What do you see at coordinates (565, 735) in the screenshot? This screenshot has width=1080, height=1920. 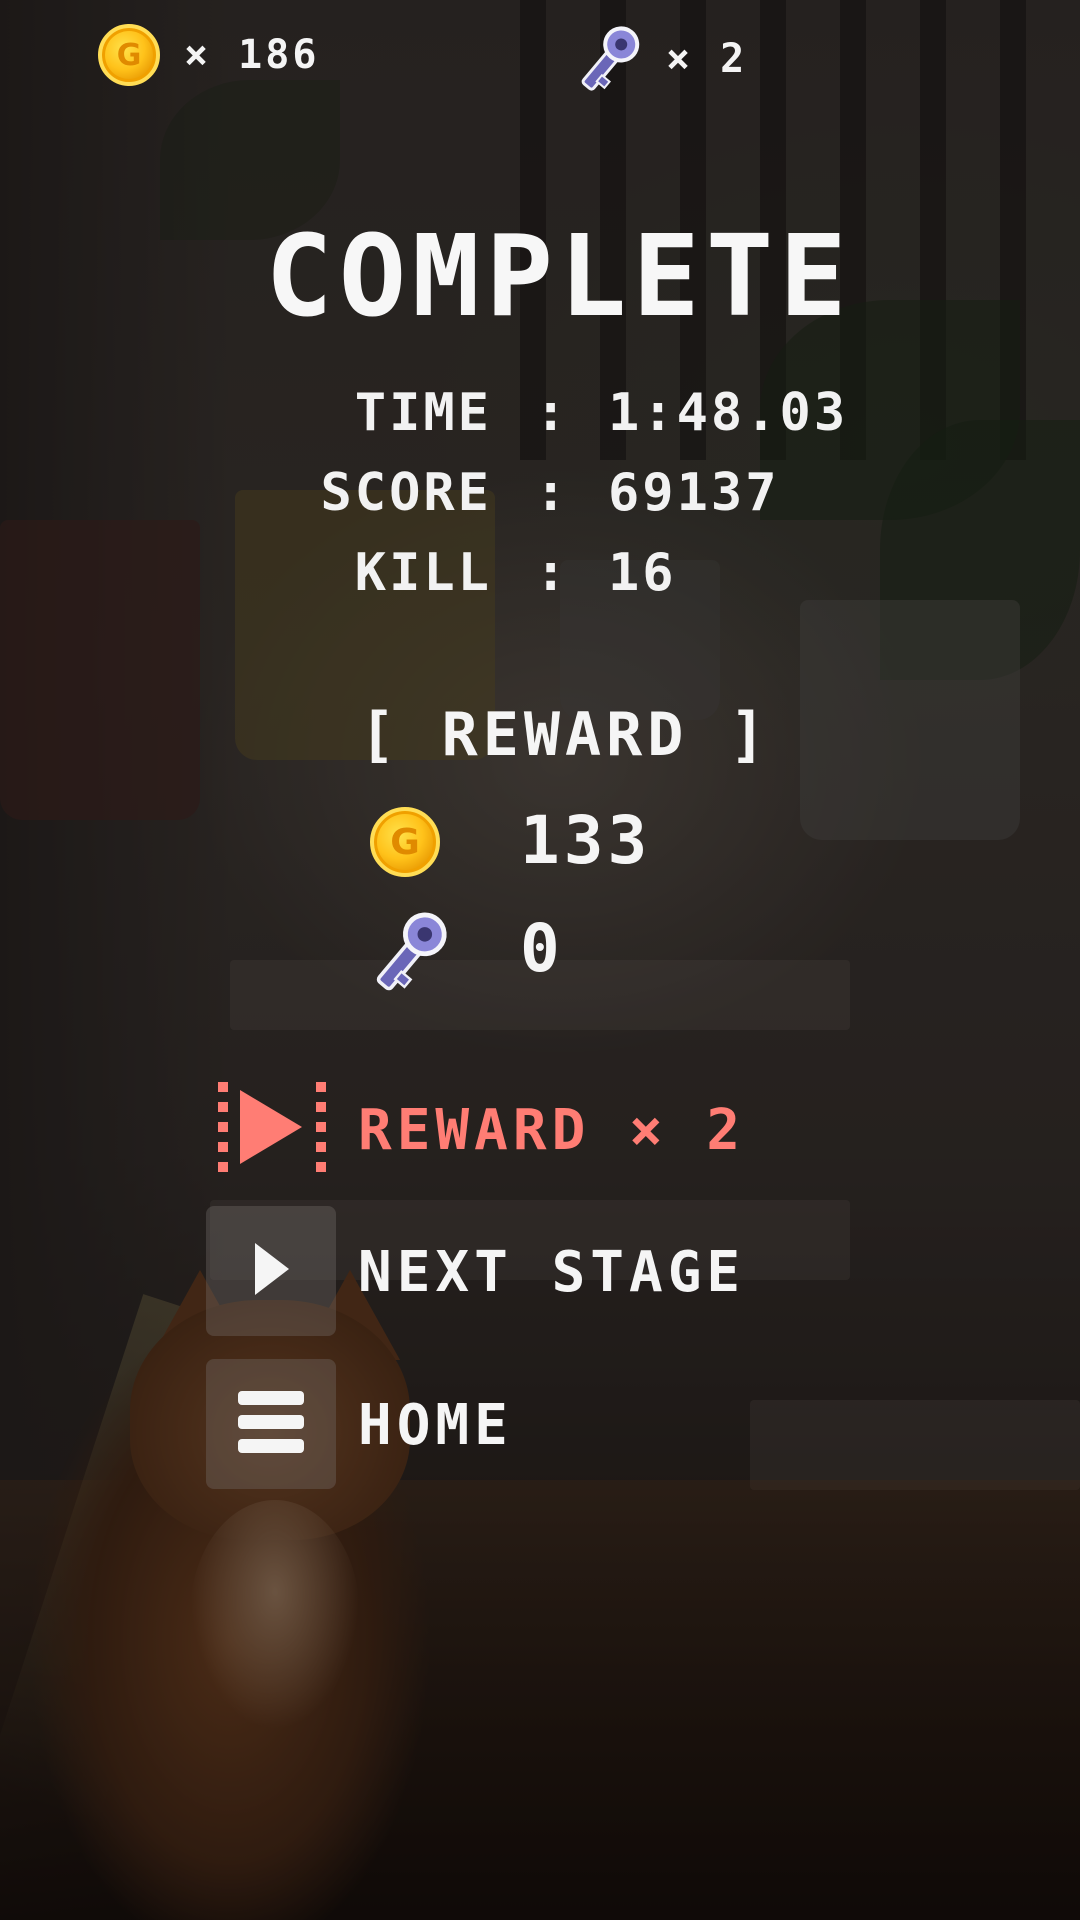 I see `reward-heading: [ REWARD ]` at bounding box center [565, 735].